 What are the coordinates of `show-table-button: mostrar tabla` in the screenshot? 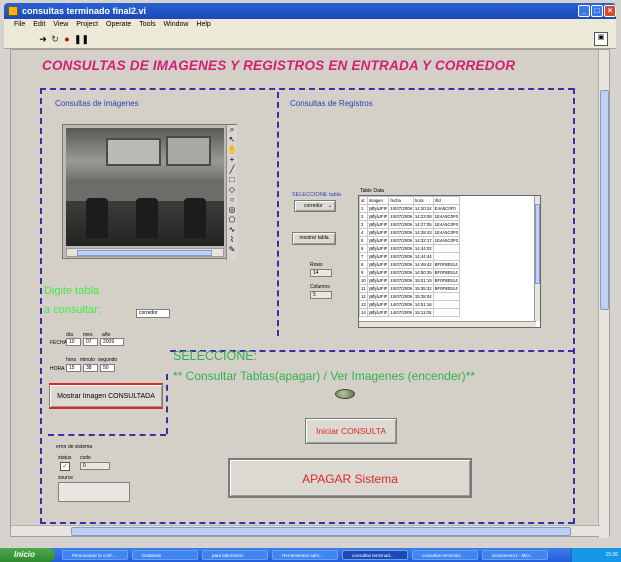 It's located at (314, 238).